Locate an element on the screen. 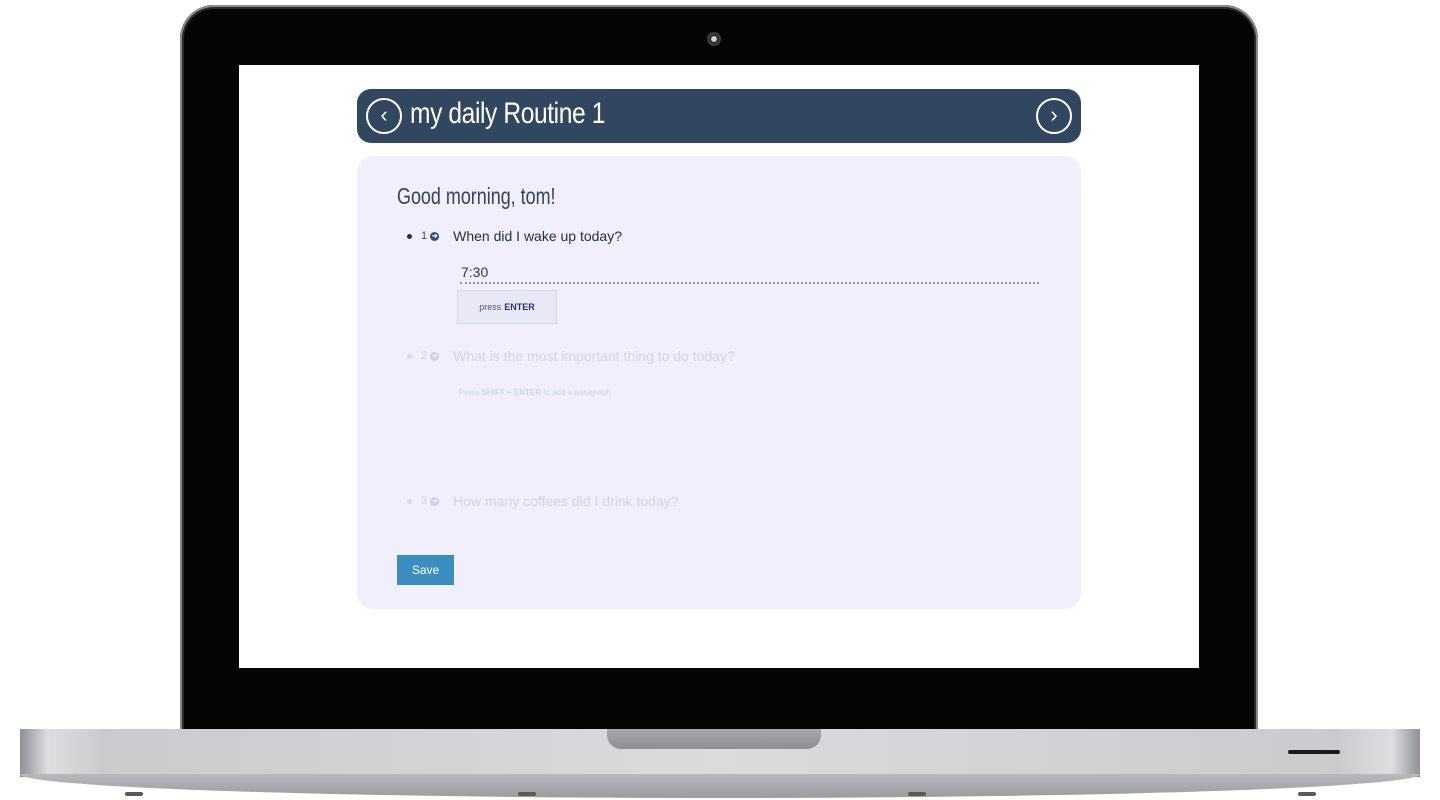 The image size is (1440, 800). chevron-right-circle-icon: › is located at coordinates (1054, 116).